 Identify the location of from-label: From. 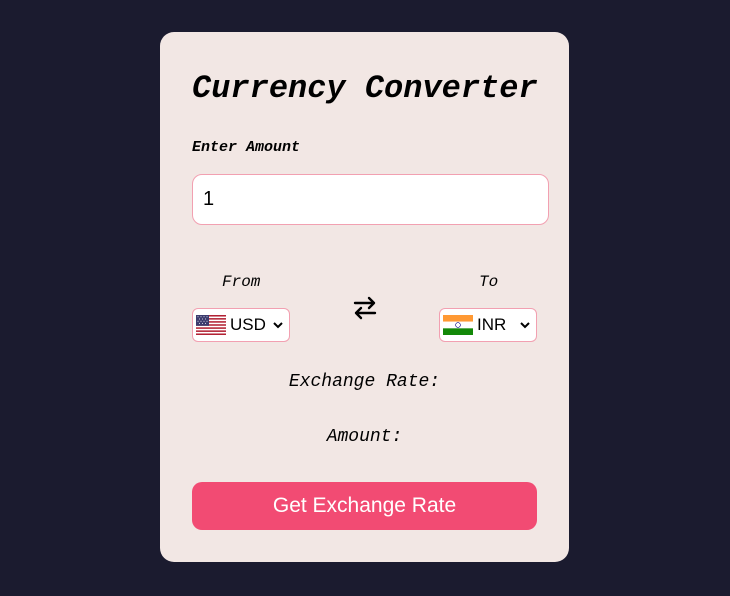
(241, 282).